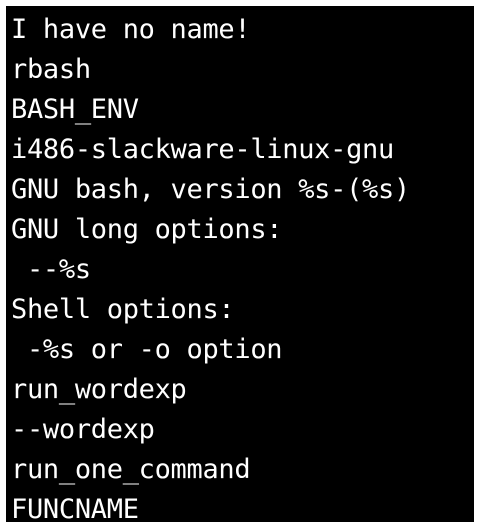  Describe the element at coordinates (131, 29) in the screenshot. I see `terminal-line: I have no name!` at that location.